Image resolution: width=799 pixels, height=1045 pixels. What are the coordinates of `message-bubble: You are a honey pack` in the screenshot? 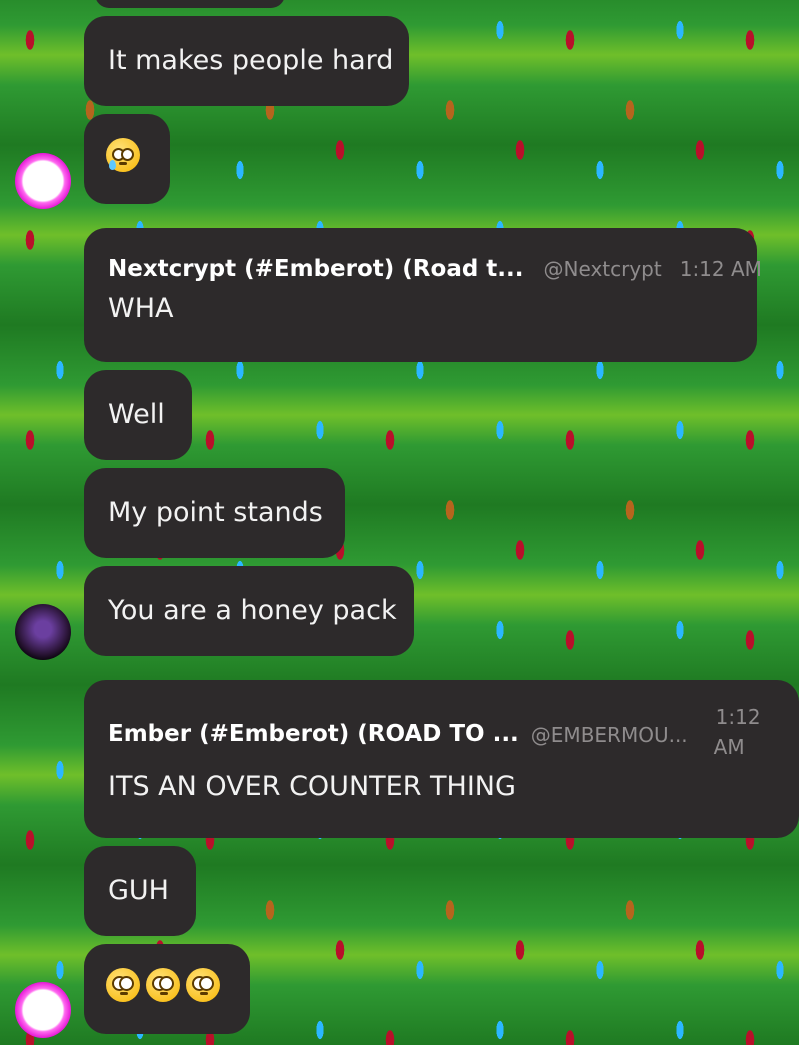 It's located at (249, 611).